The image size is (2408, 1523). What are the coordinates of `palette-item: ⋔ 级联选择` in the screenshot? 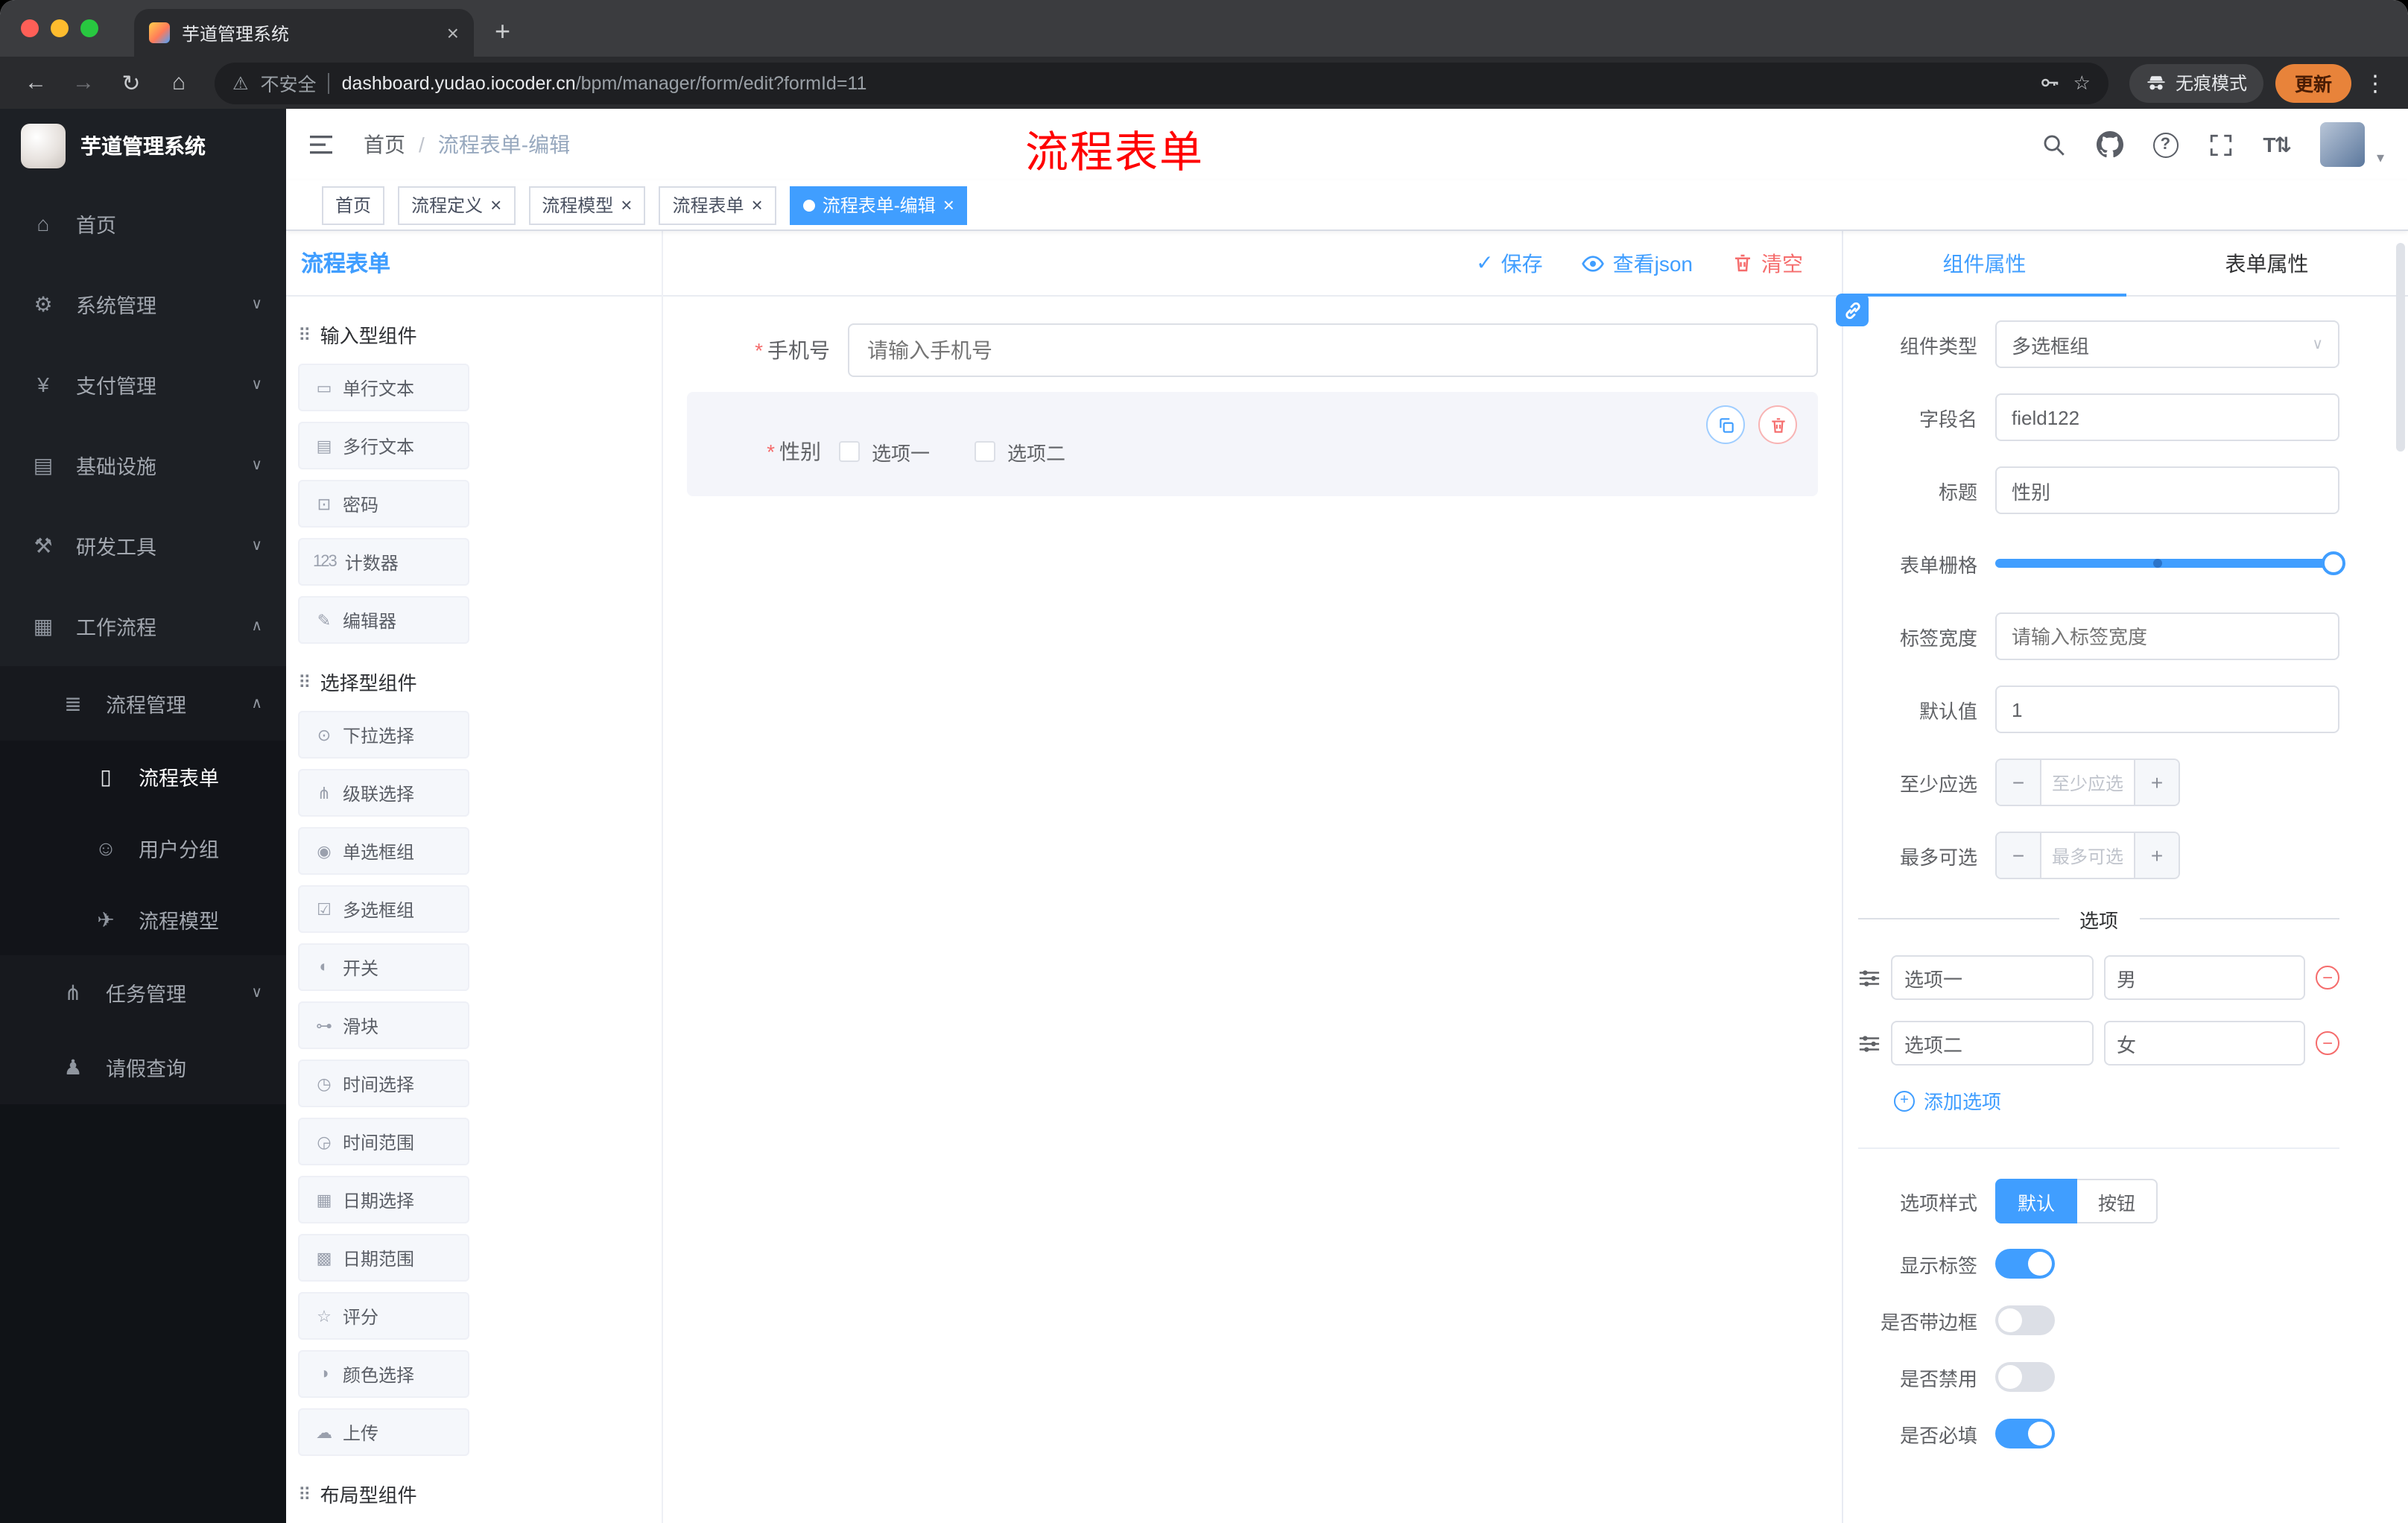 It's located at (383, 793).